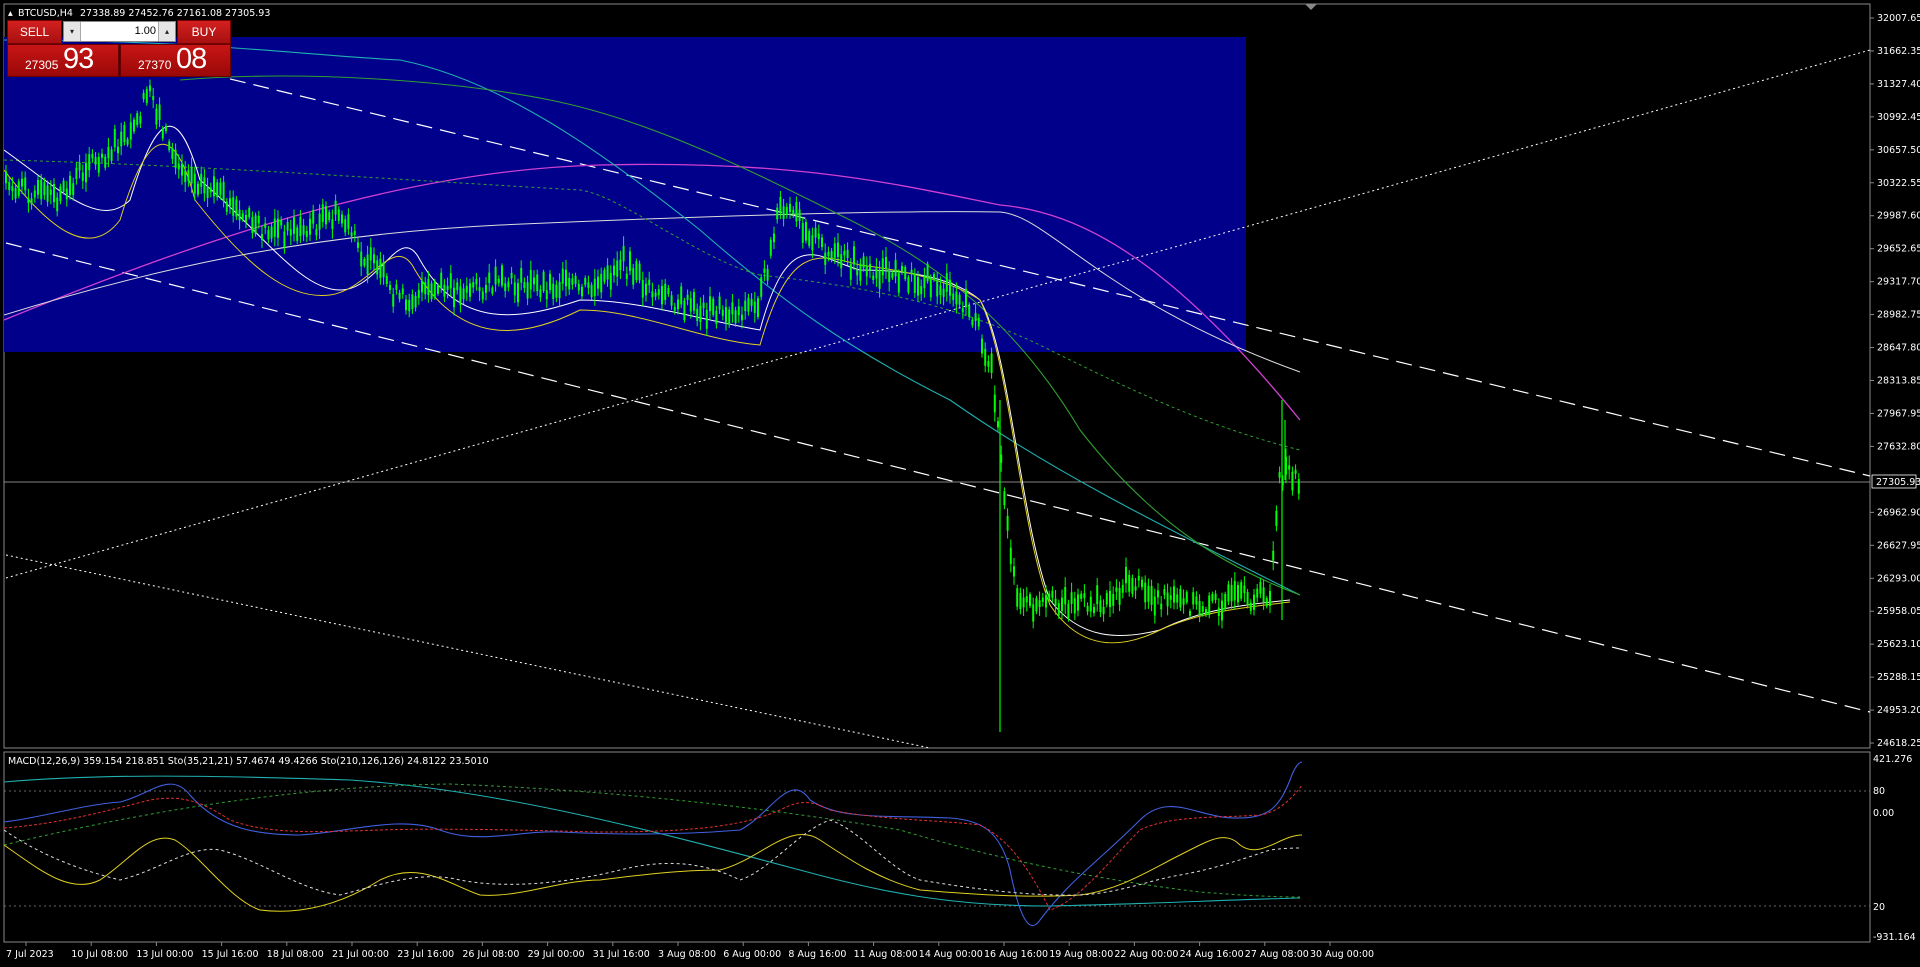 This screenshot has height=967, width=1920. I want to click on chart-collapse-icon: ▴, so click(10, 13).